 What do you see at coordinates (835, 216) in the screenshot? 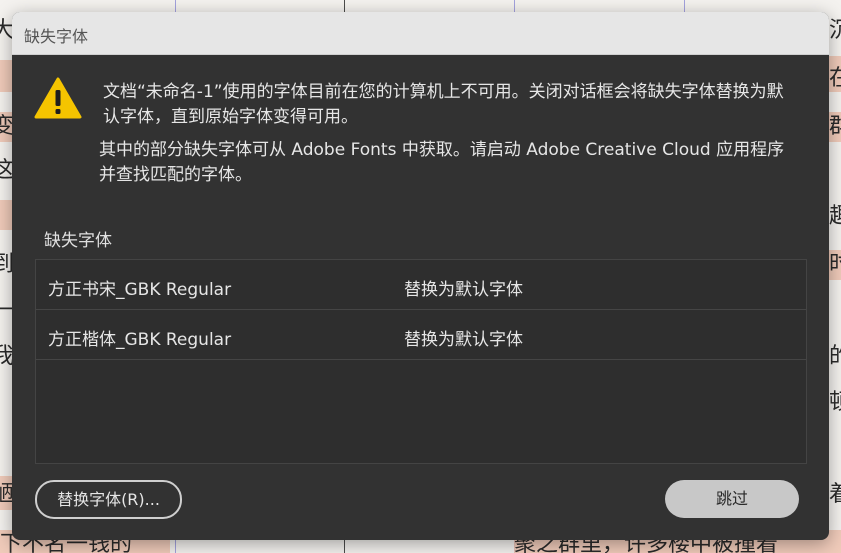
I see `doc-glyph: 趣` at bounding box center [835, 216].